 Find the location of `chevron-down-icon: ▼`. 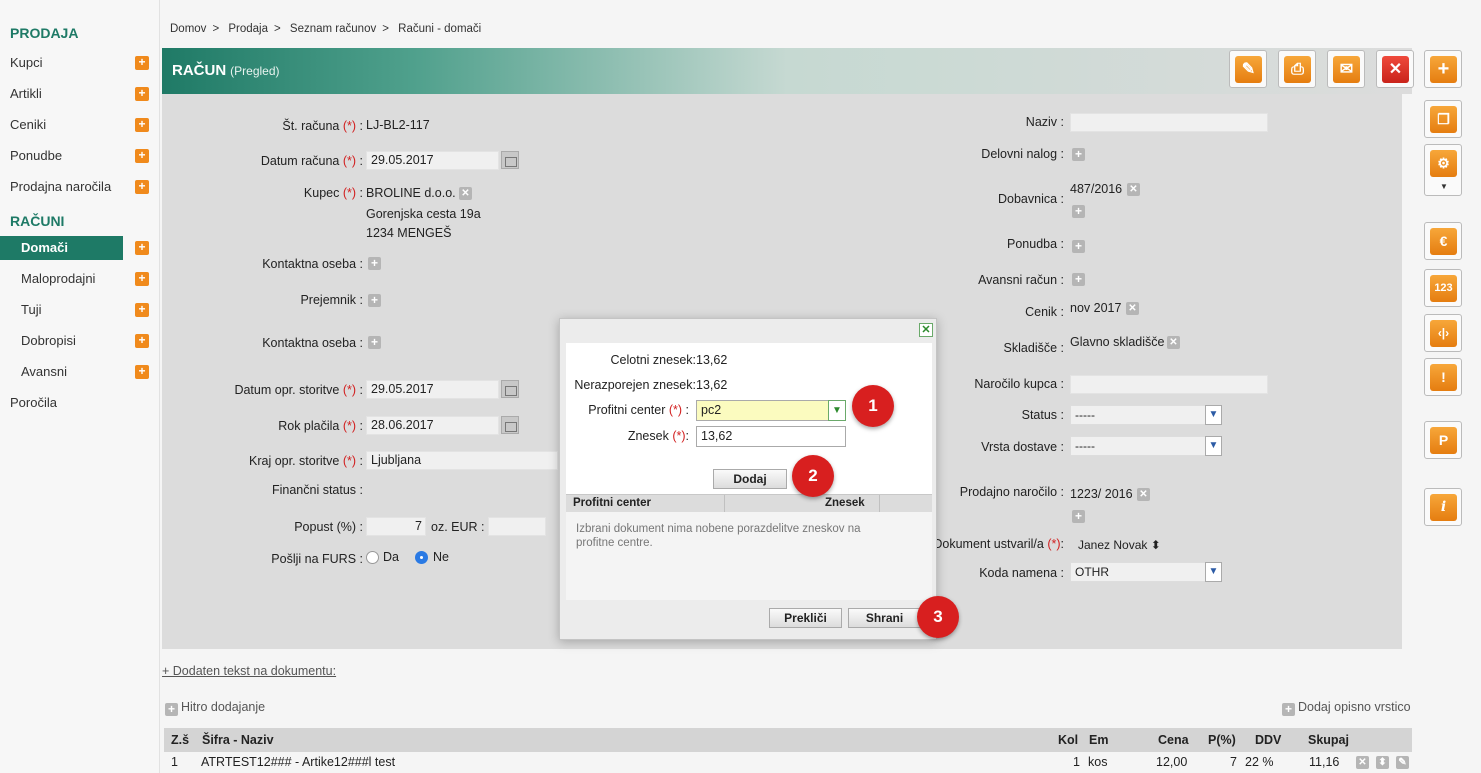

chevron-down-icon: ▼ is located at coordinates (837, 410).